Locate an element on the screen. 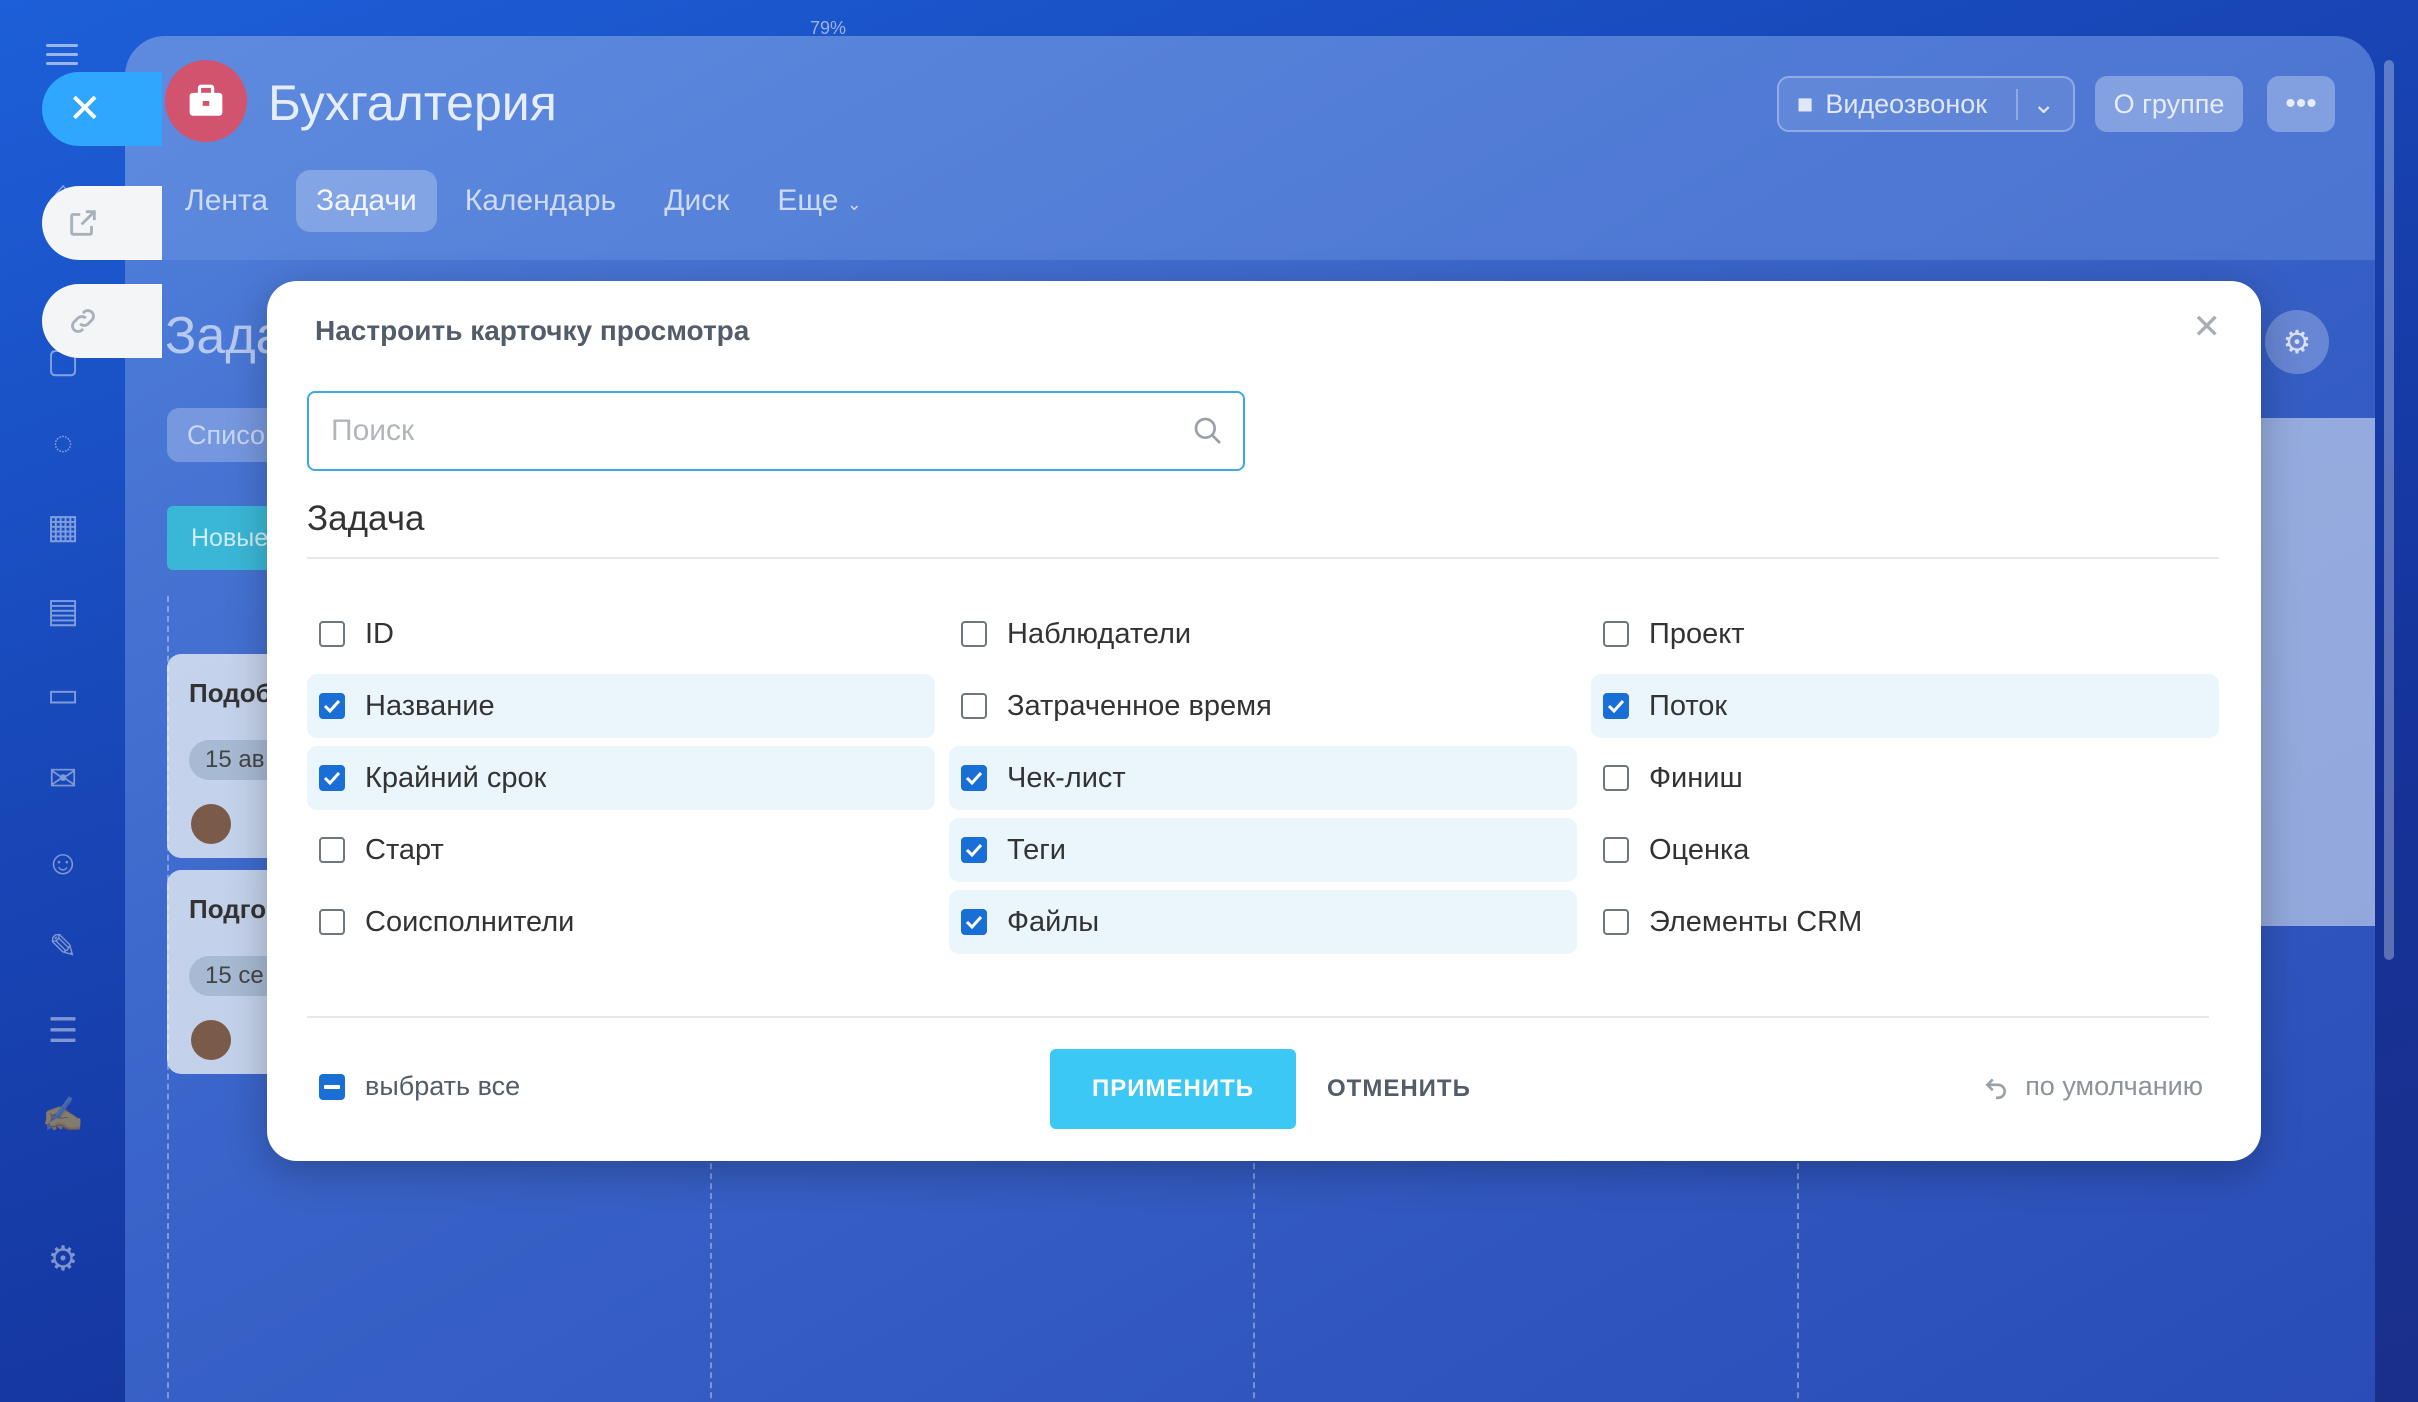  field-checkbox-label: Проект is located at coordinates (1697, 633).